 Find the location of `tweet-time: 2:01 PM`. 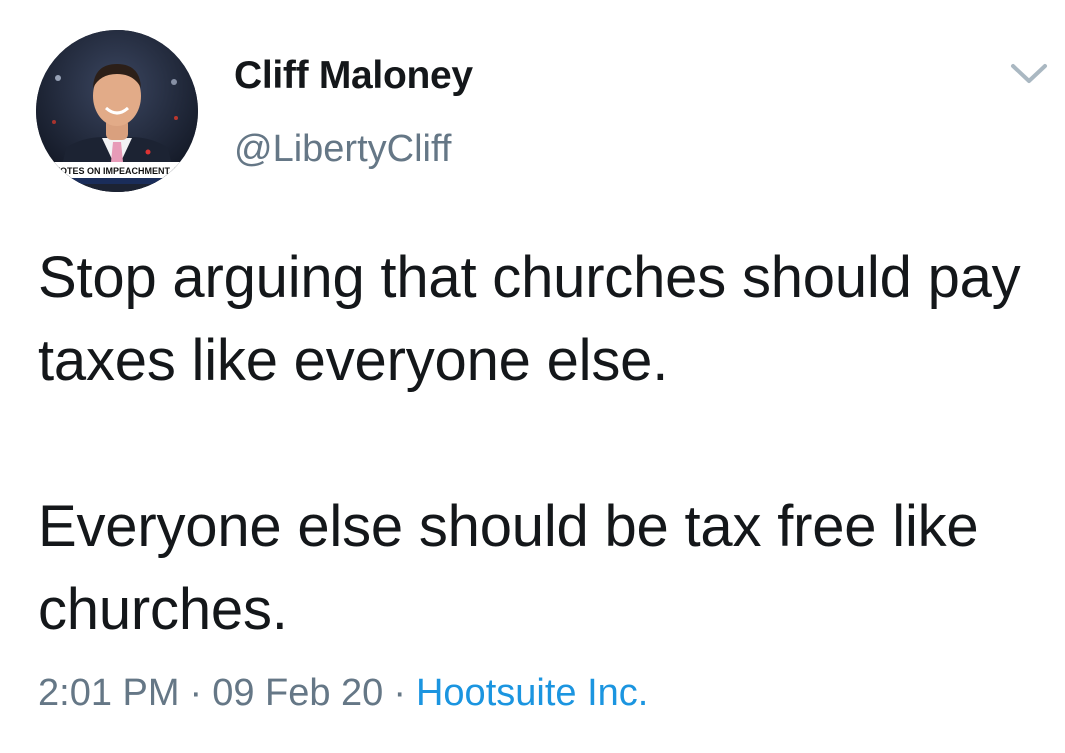

tweet-time: 2:01 PM is located at coordinates (109, 693).